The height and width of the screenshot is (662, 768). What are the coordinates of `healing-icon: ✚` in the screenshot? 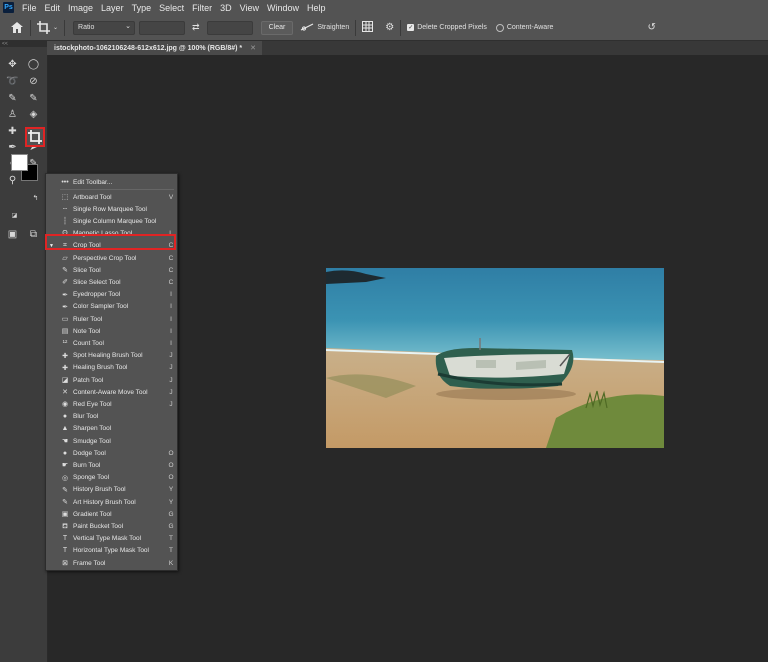 It's located at (12, 131).